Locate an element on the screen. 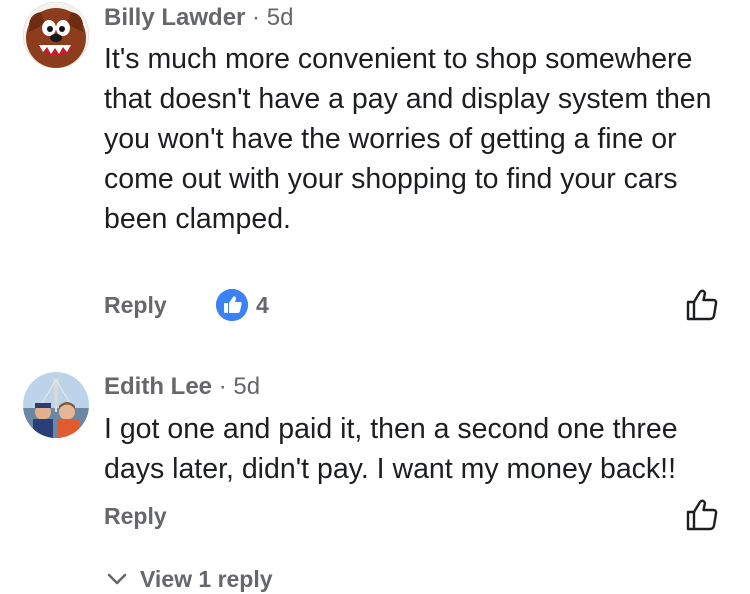  author-name: Edith Lee is located at coordinates (158, 386).